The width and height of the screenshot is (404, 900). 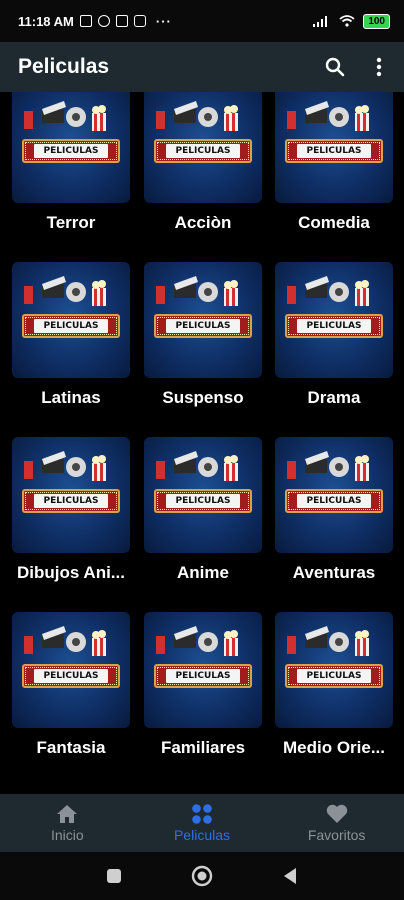 I want to click on wifi-icon, so click(x=347, y=21).